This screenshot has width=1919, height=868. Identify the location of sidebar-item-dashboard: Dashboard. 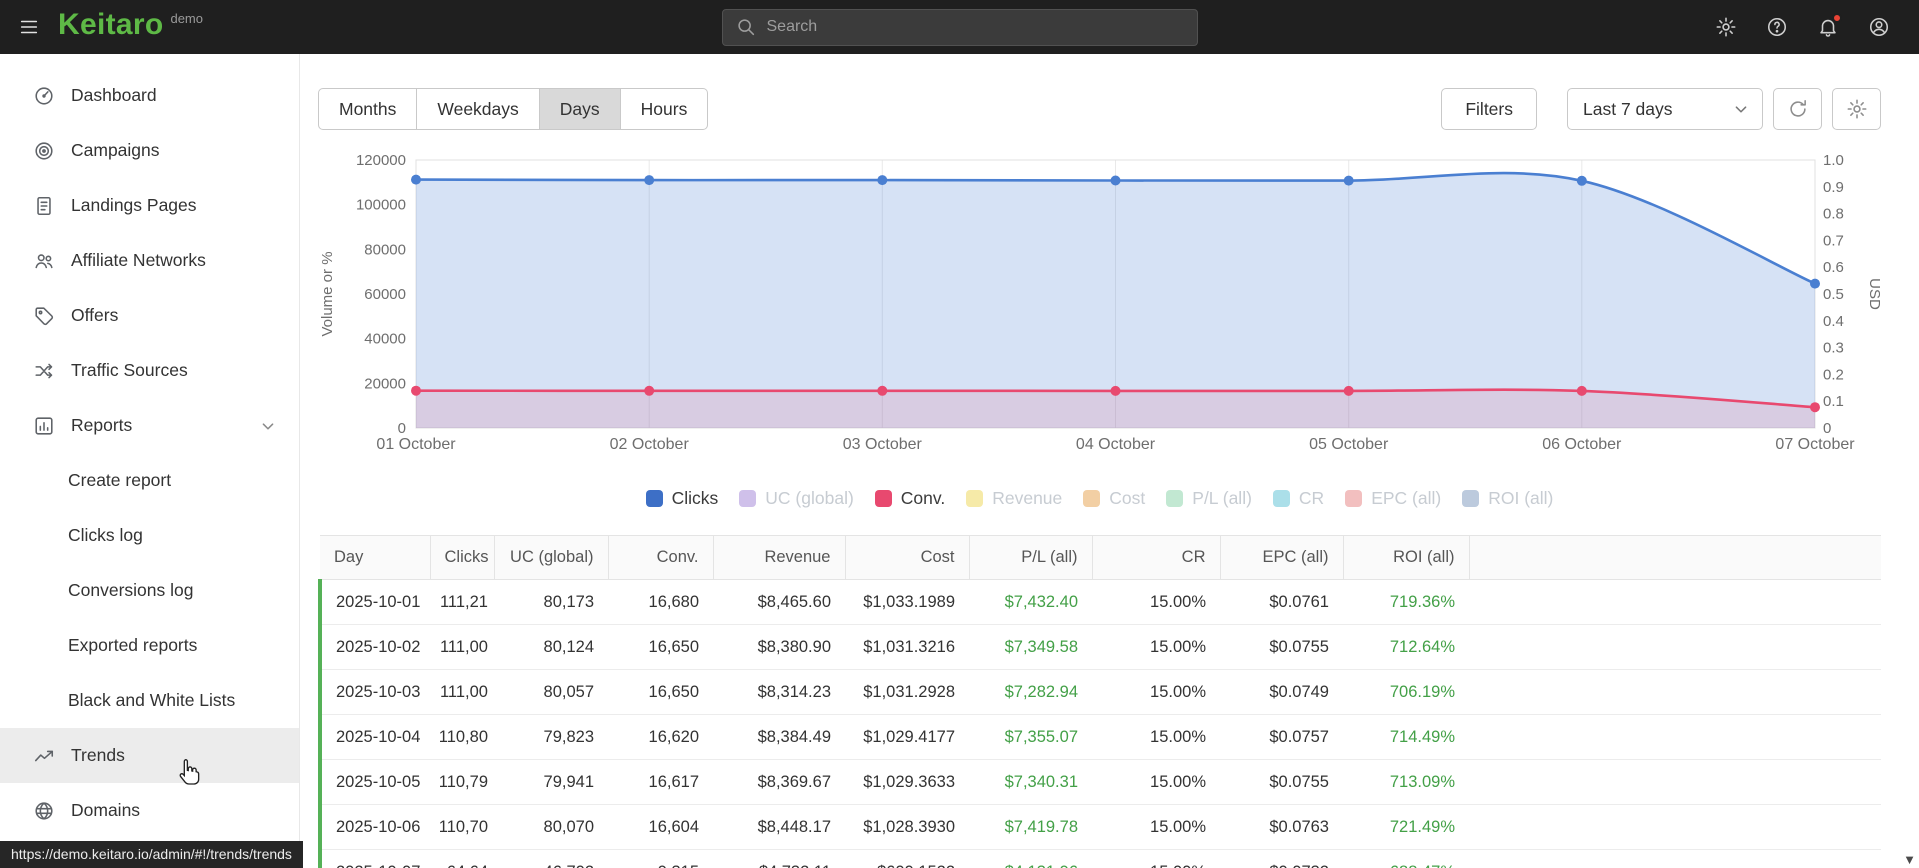
(149, 95).